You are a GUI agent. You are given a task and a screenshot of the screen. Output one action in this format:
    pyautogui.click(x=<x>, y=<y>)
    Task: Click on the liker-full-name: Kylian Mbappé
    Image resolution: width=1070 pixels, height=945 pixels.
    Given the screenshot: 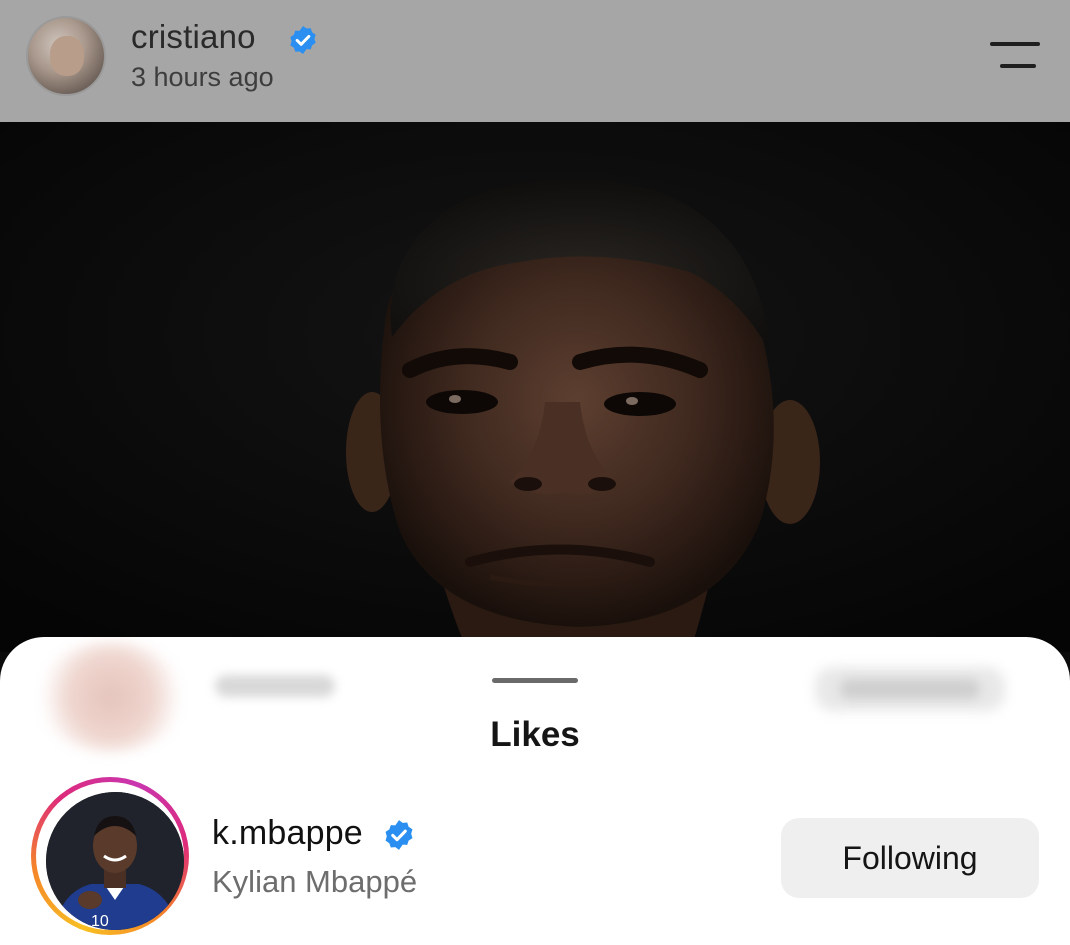 What is the action you would take?
    pyautogui.click(x=315, y=881)
    